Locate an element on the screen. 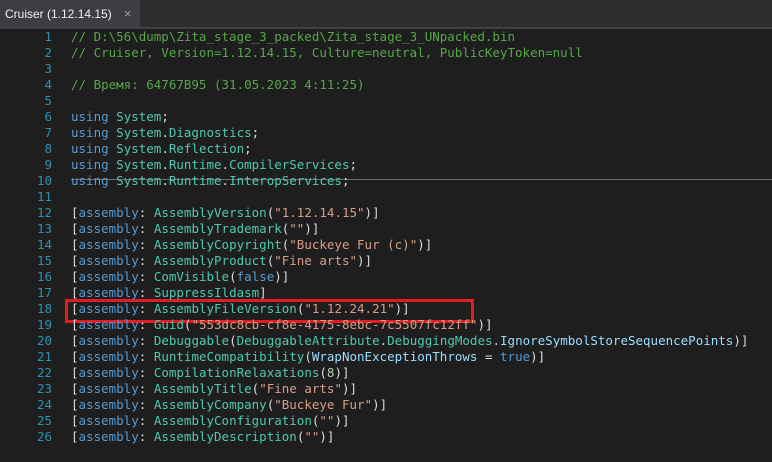 This screenshot has width=772, height=462. line-number: 13 is located at coordinates (44, 228).